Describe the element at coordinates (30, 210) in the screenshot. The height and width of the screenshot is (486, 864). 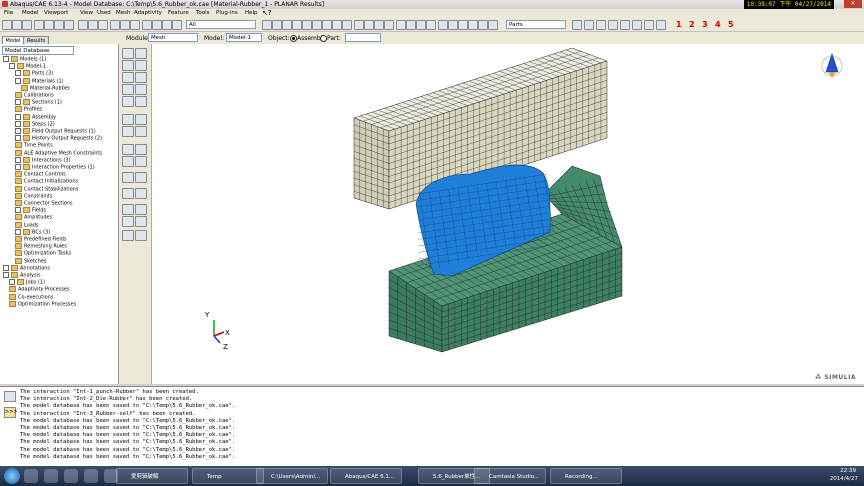
I see `tree-item: Fields` at that location.